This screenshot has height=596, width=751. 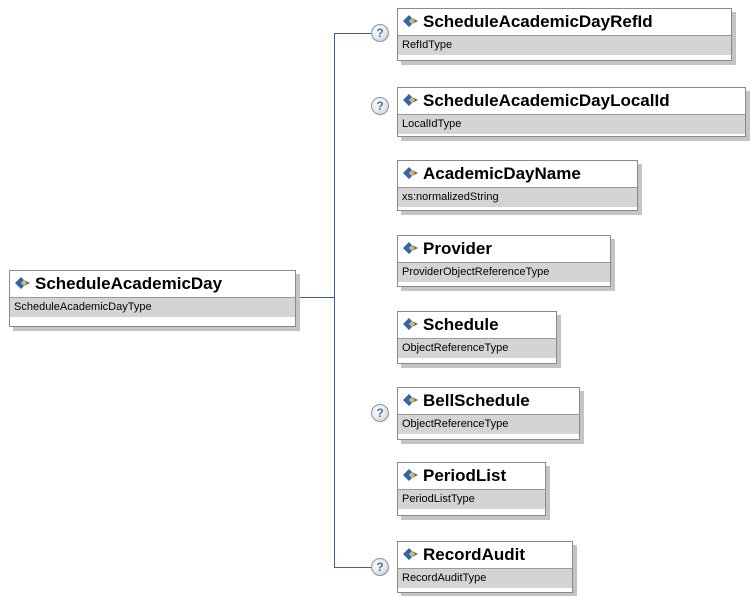 What do you see at coordinates (476, 400) in the screenshot?
I see `child-element-name: BellSchedule` at bounding box center [476, 400].